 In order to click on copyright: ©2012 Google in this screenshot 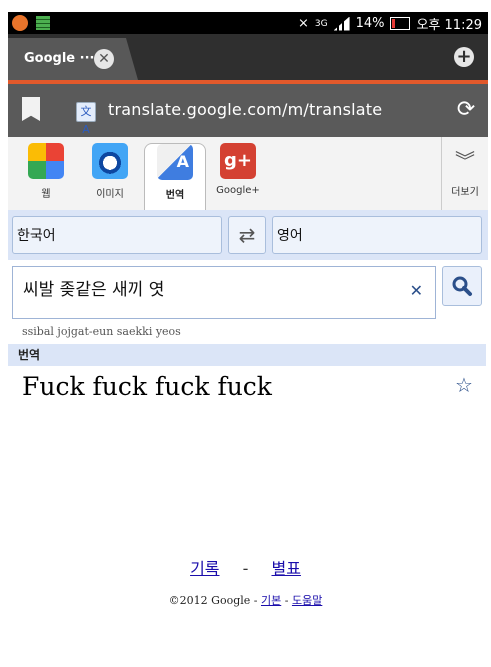, I will do `click(209, 600)`.